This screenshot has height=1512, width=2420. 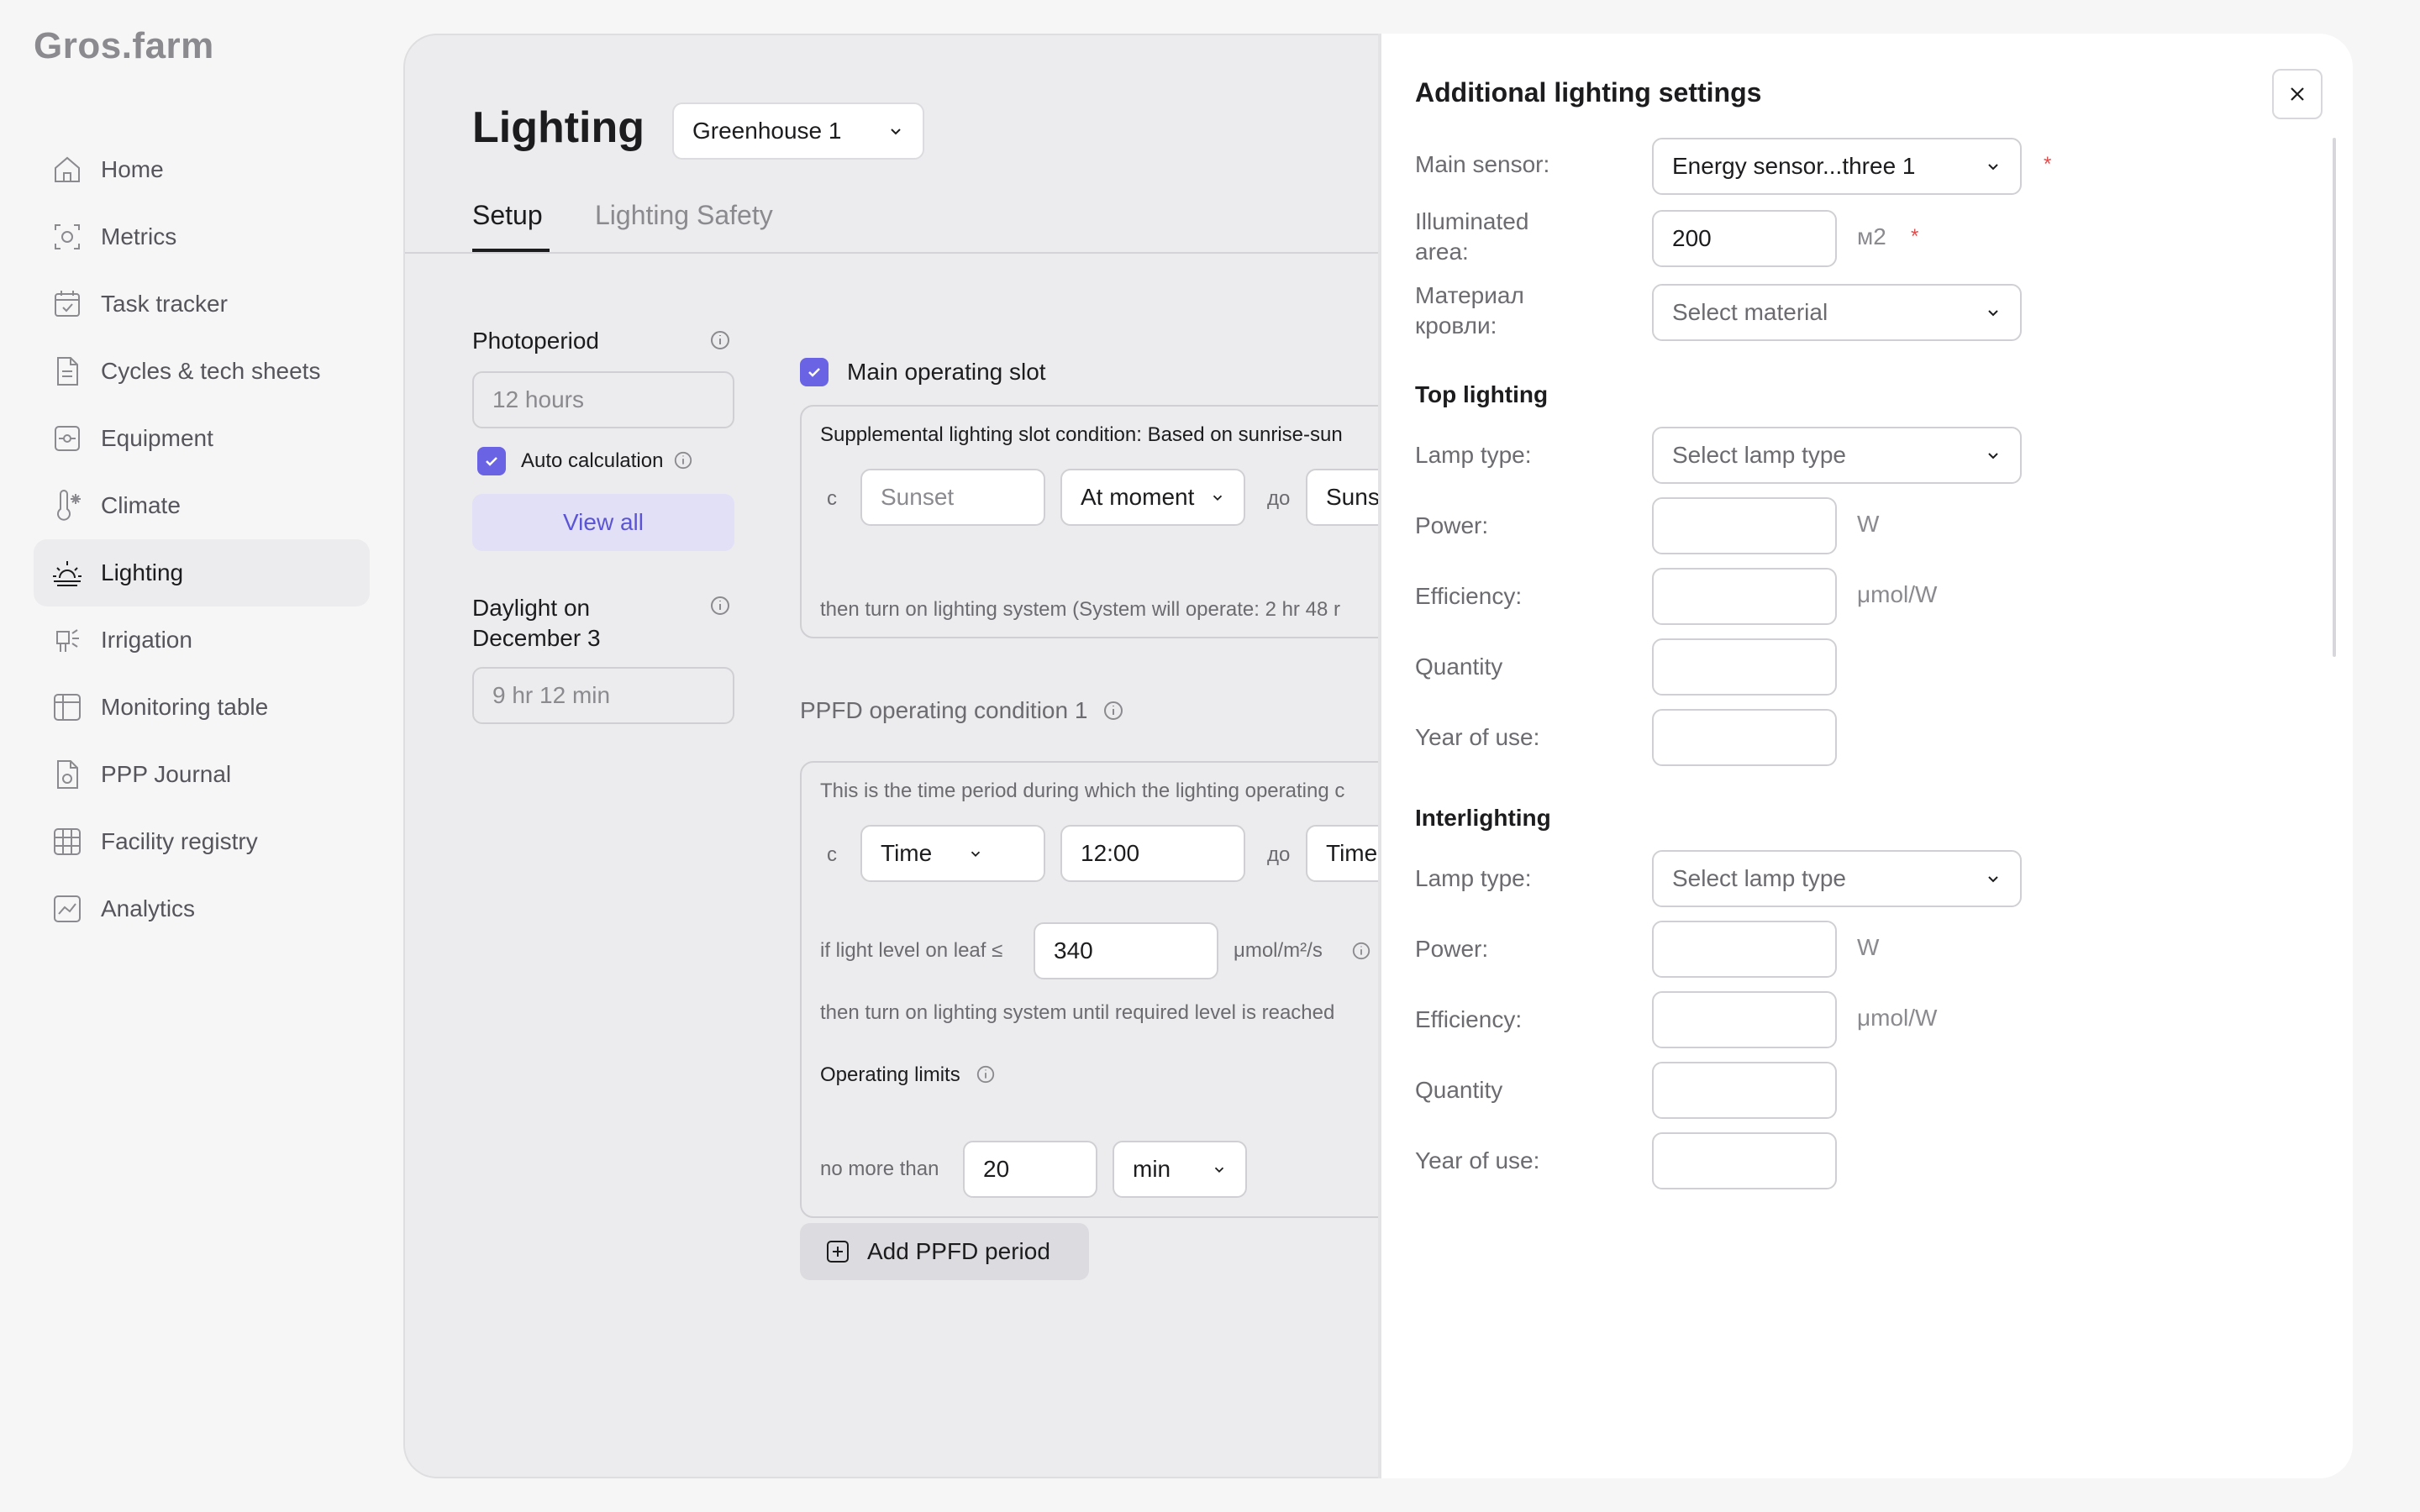 What do you see at coordinates (1759, 455) in the screenshot?
I see `top-lamp-type-placeholder: Select lamp type` at bounding box center [1759, 455].